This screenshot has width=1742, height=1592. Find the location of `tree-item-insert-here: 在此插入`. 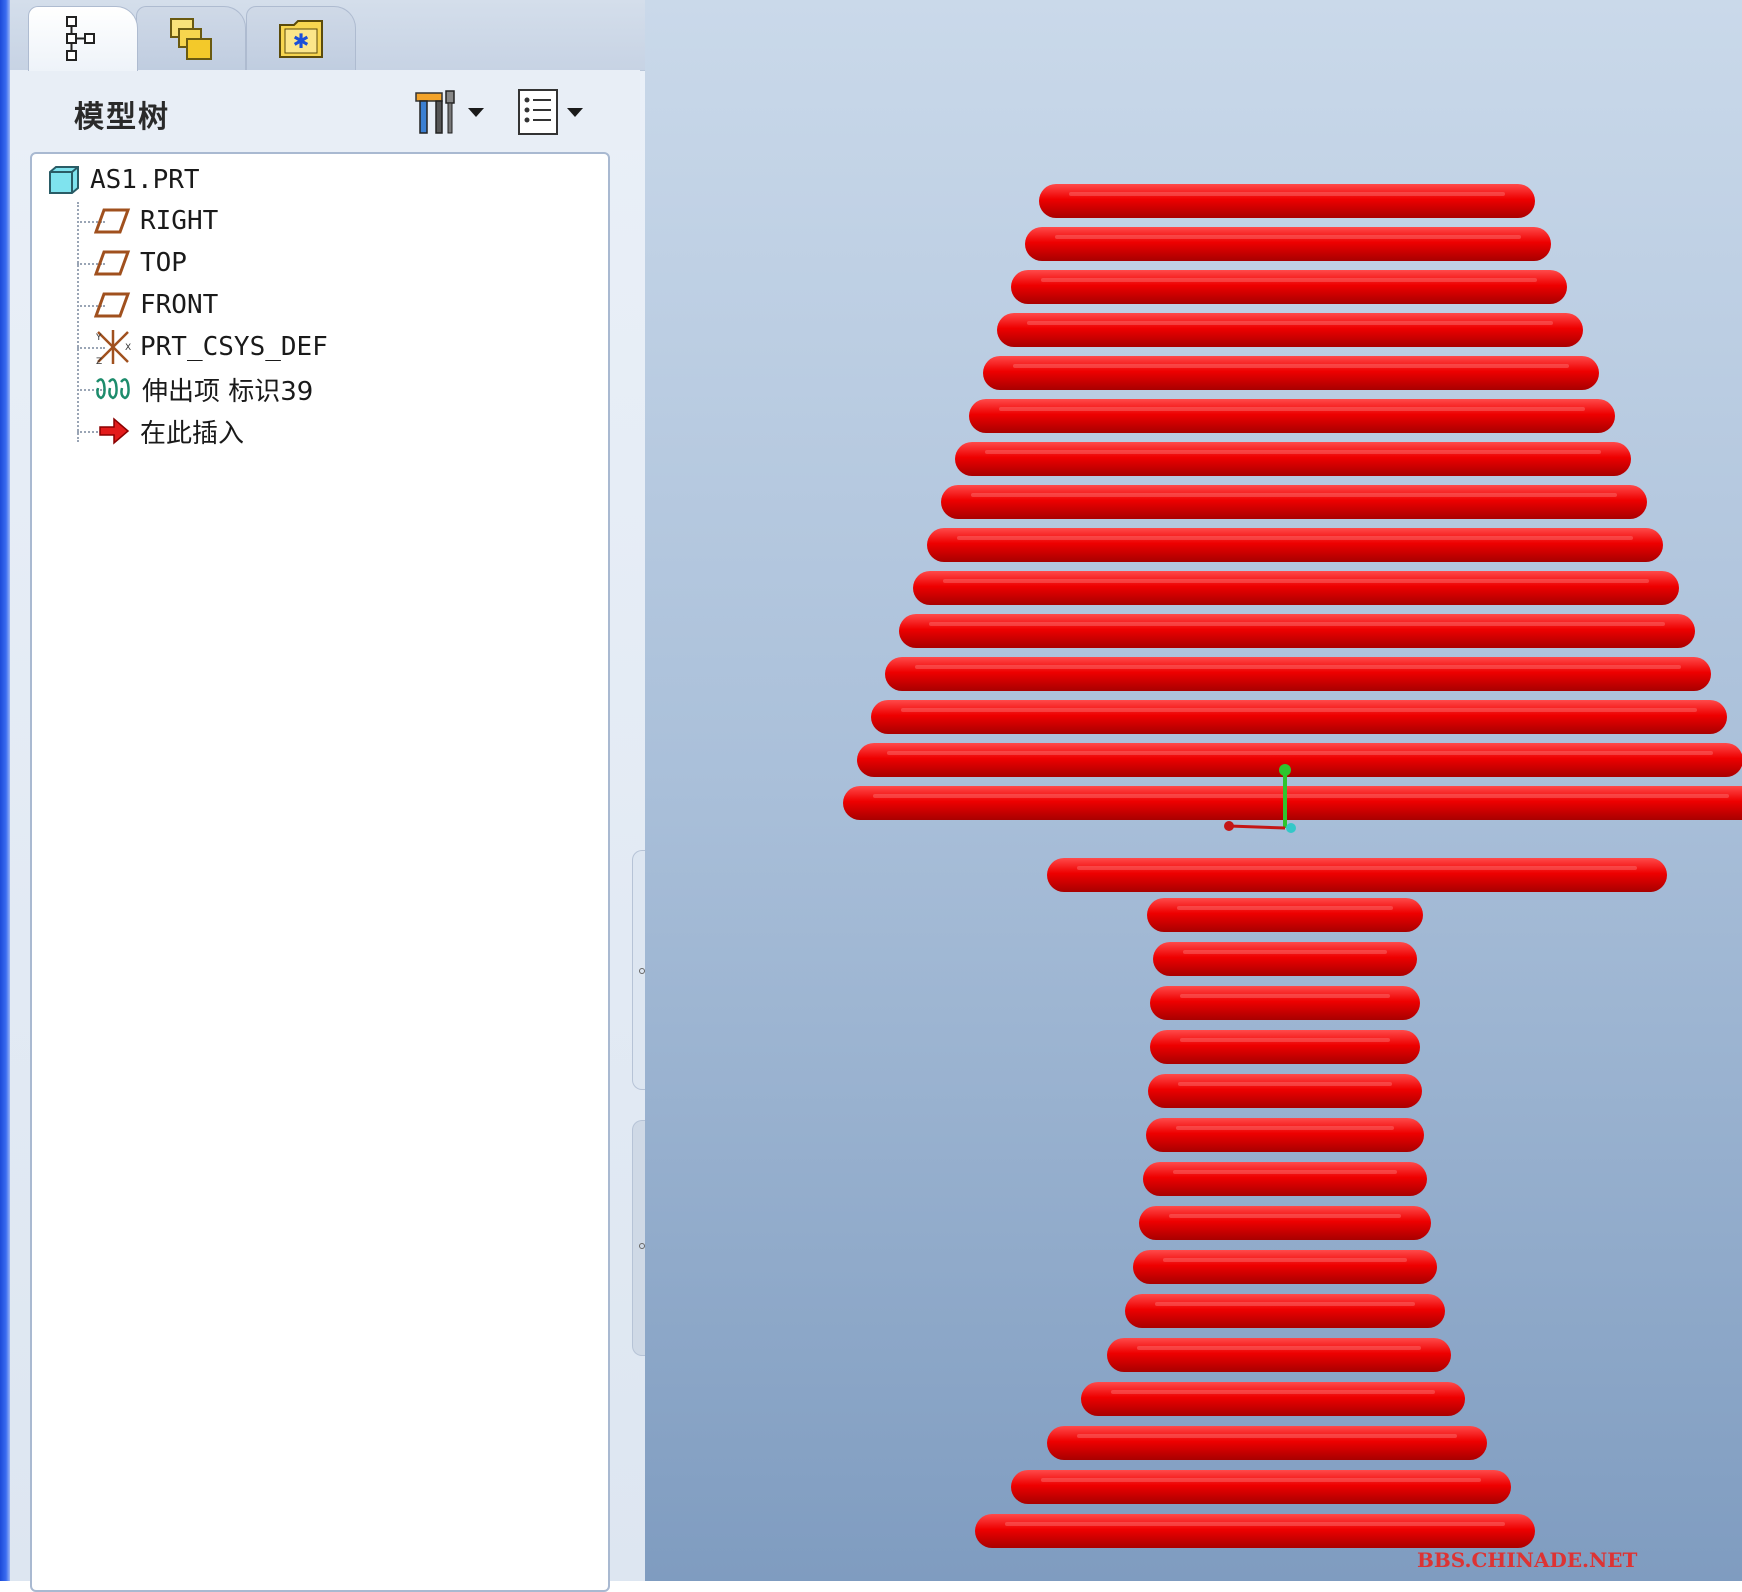

tree-item-insert-here: 在此插入 is located at coordinates (169, 431).